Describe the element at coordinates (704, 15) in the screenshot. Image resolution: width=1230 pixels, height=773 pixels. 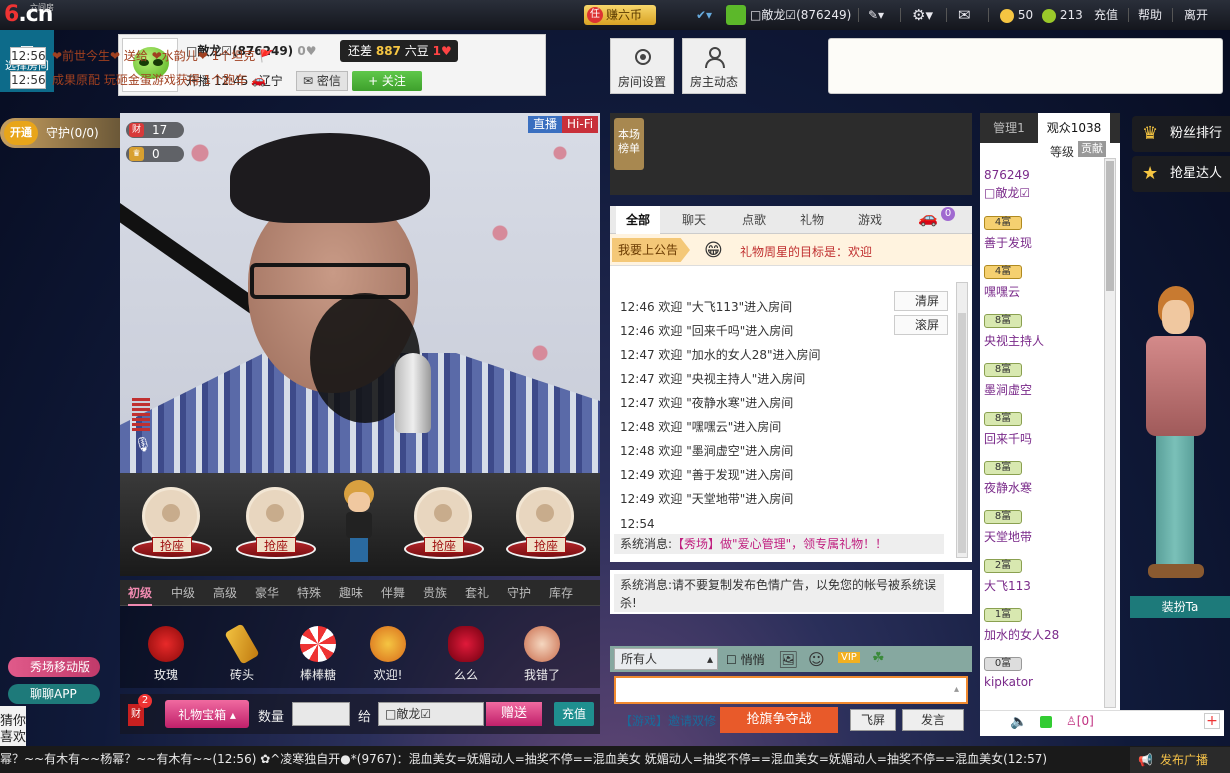
I see `status-check-icon: ✔▾` at that location.